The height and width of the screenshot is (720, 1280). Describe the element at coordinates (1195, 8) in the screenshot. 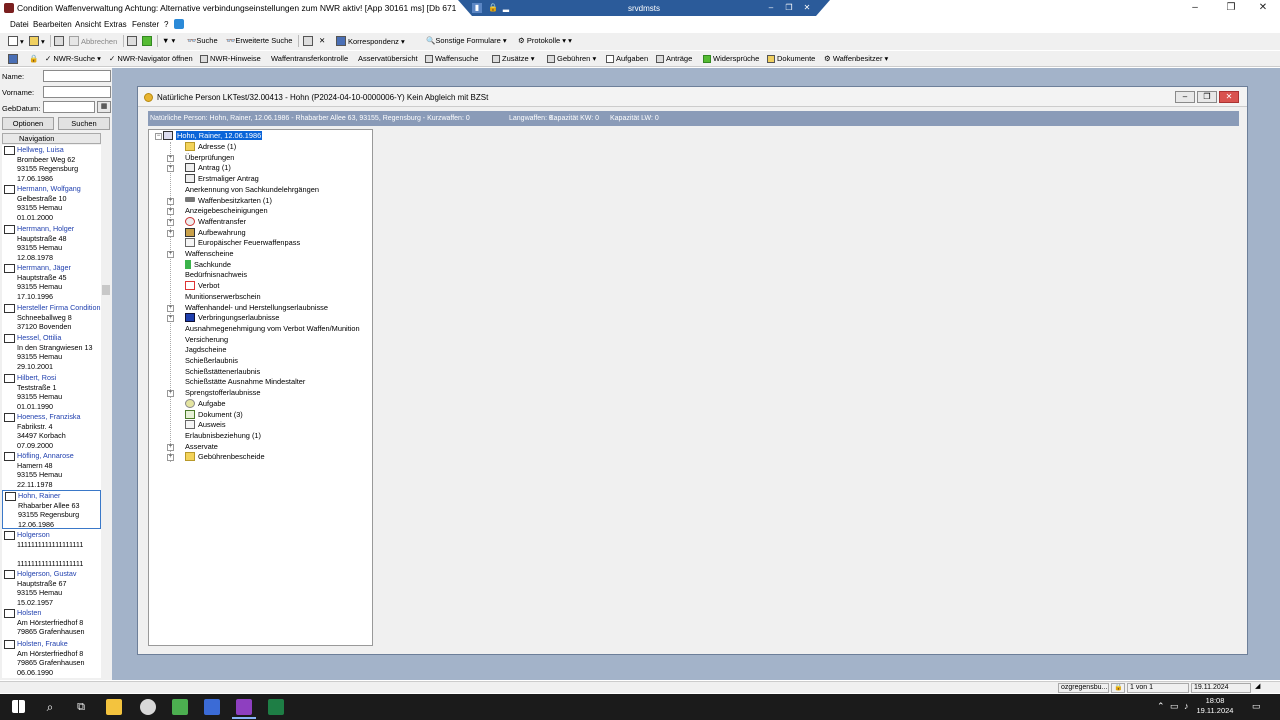

I see `minimize-button: –` at that location.